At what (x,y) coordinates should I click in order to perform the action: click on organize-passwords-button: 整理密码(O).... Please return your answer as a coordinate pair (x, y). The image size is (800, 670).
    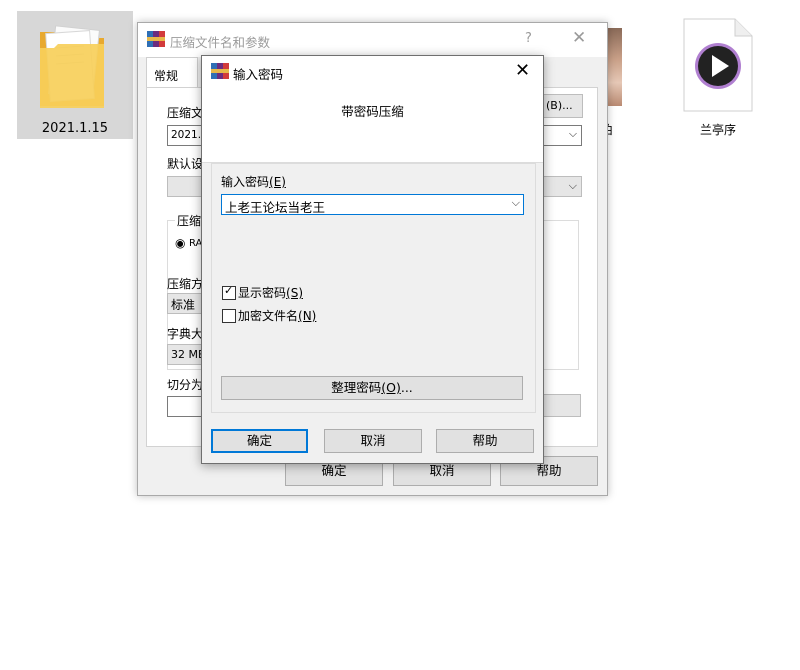
    Looking at the image, I should click on (372, 388).